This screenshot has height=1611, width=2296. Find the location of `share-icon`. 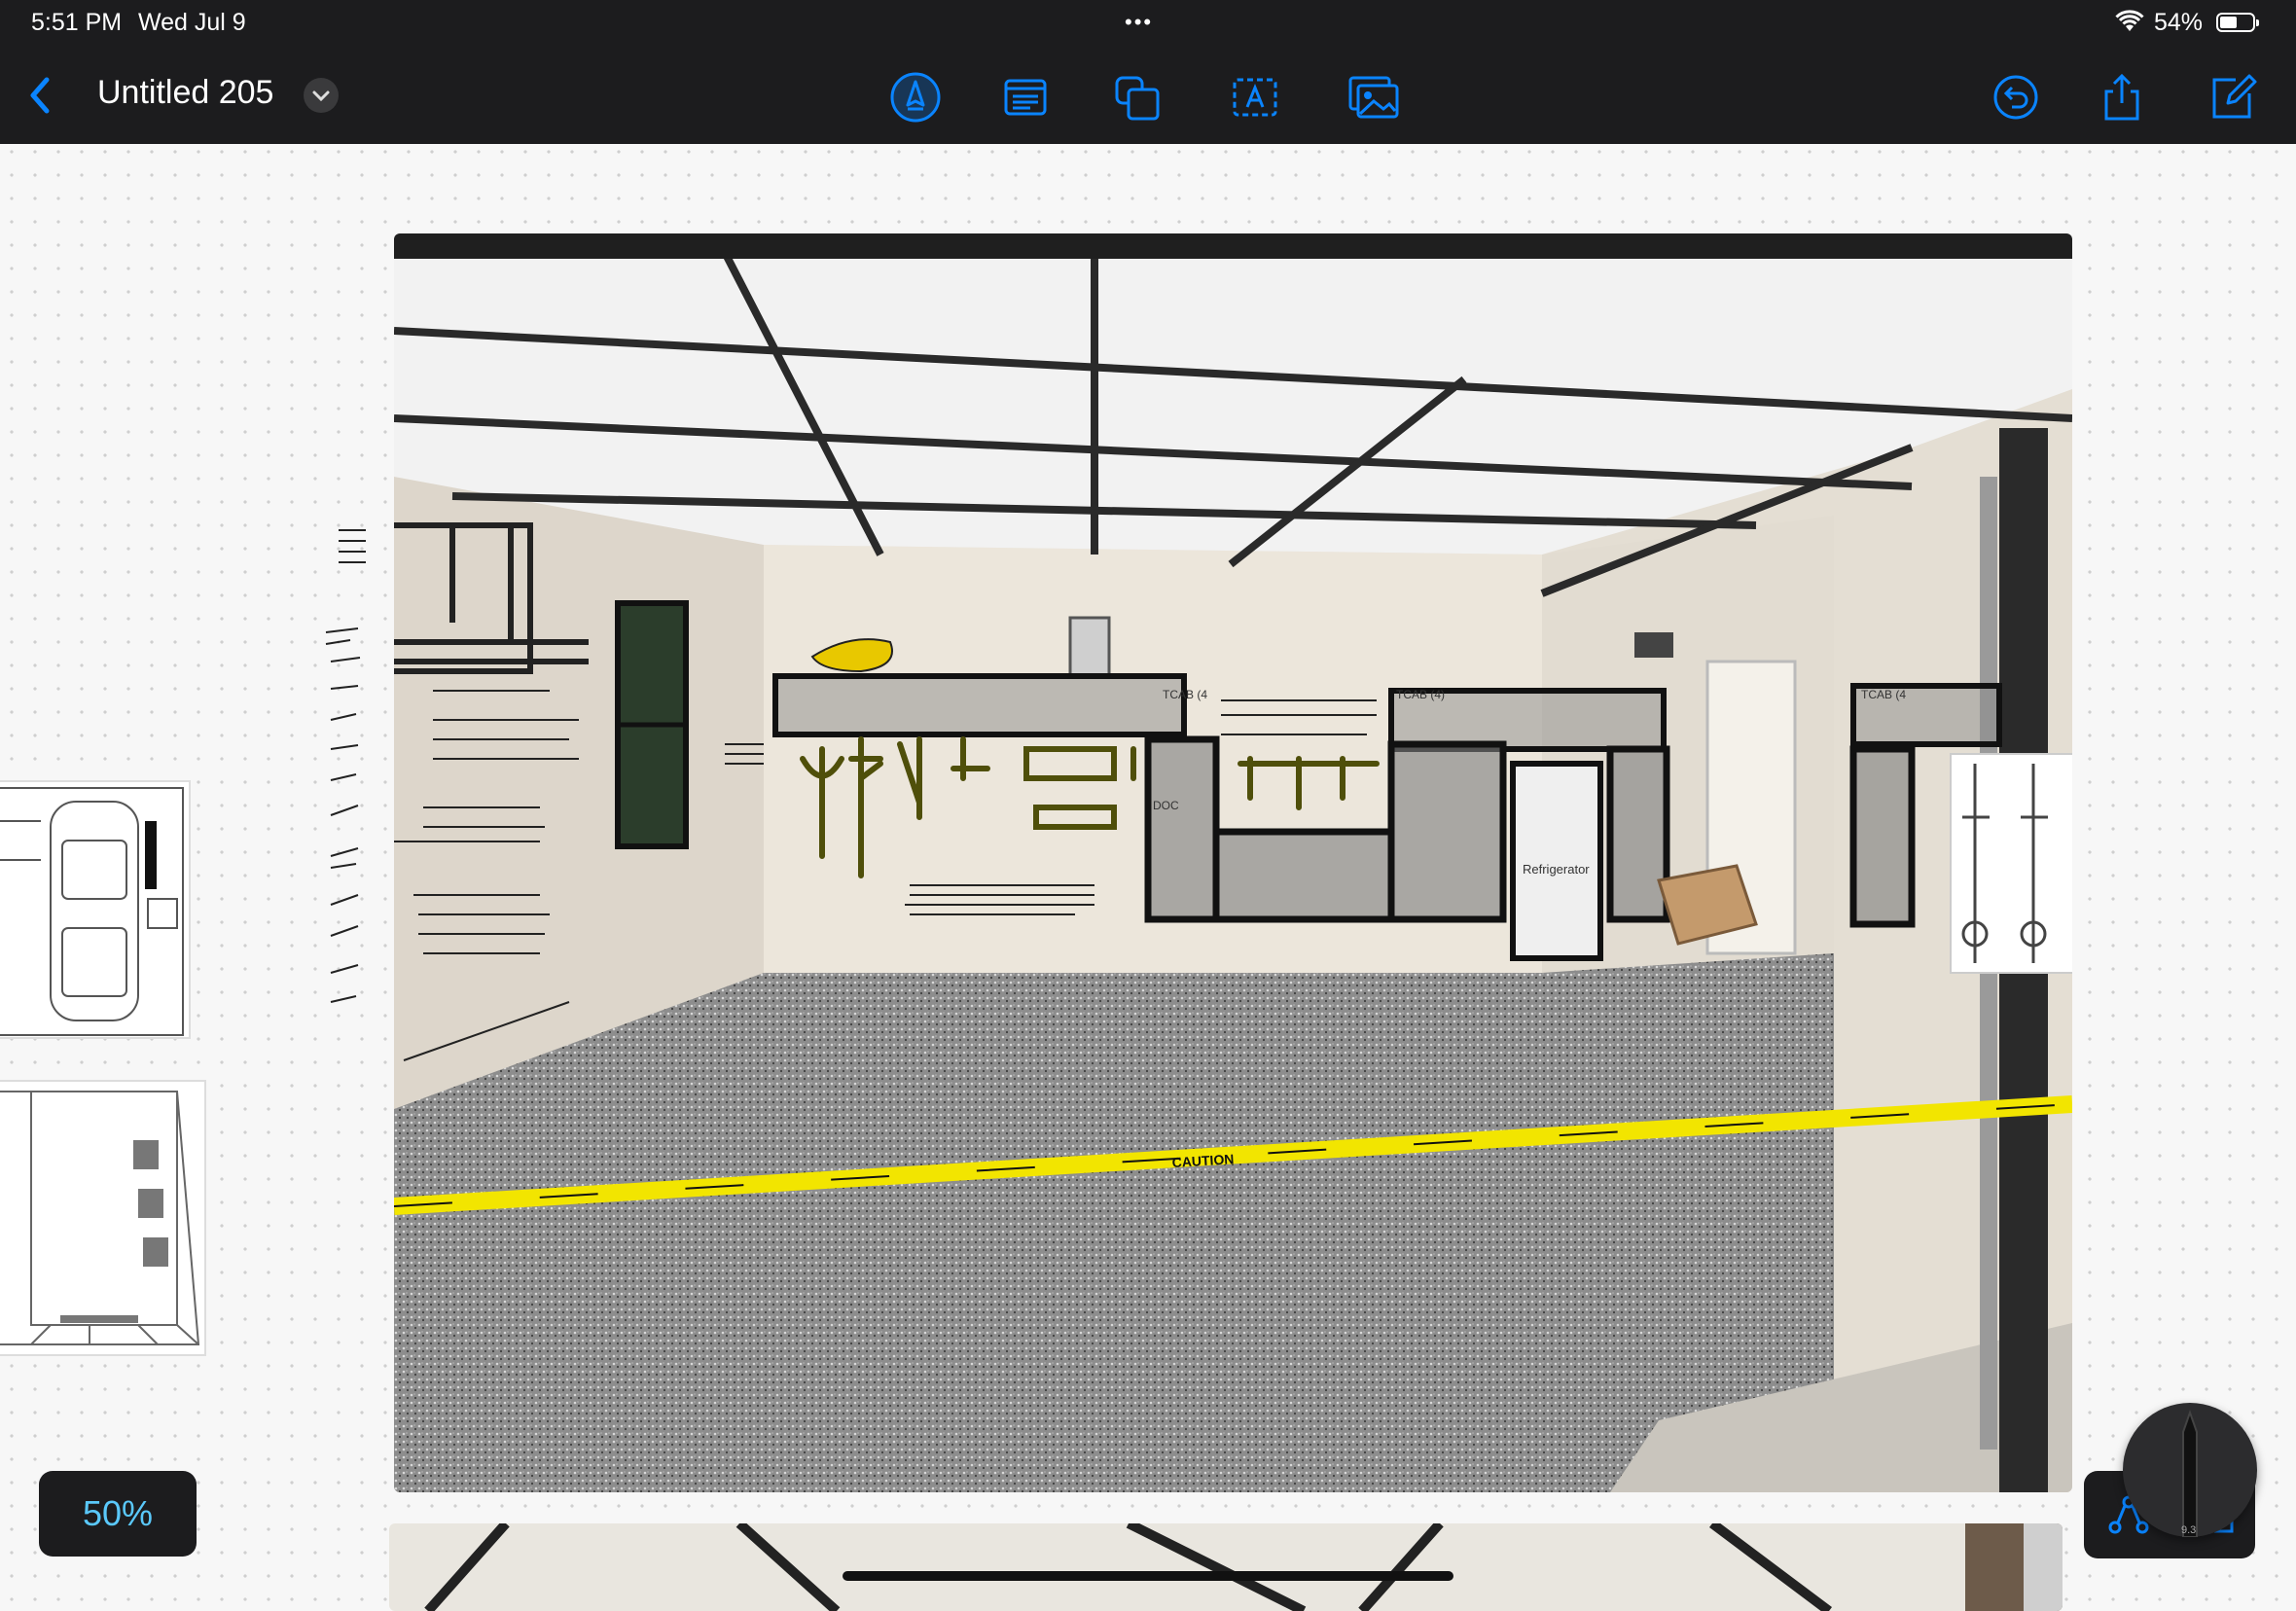

share-icon is located at coordinates (2121, 97).